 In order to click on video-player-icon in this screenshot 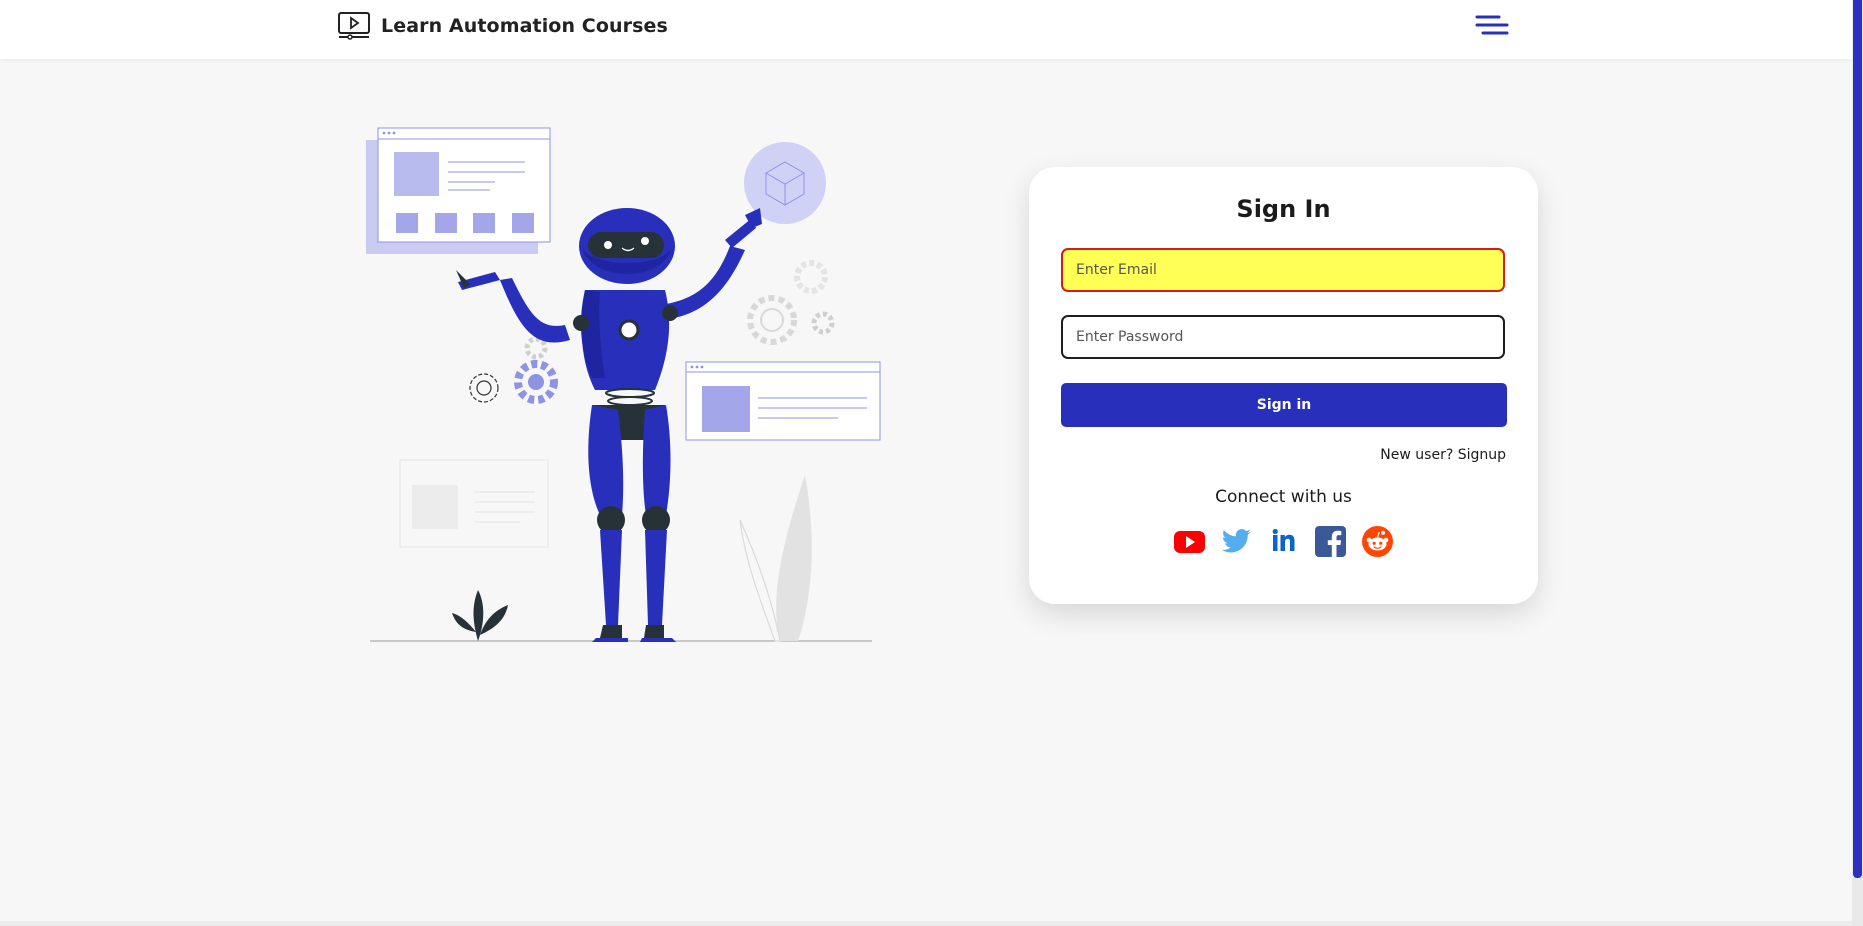, I will do `click(354, 26)`.